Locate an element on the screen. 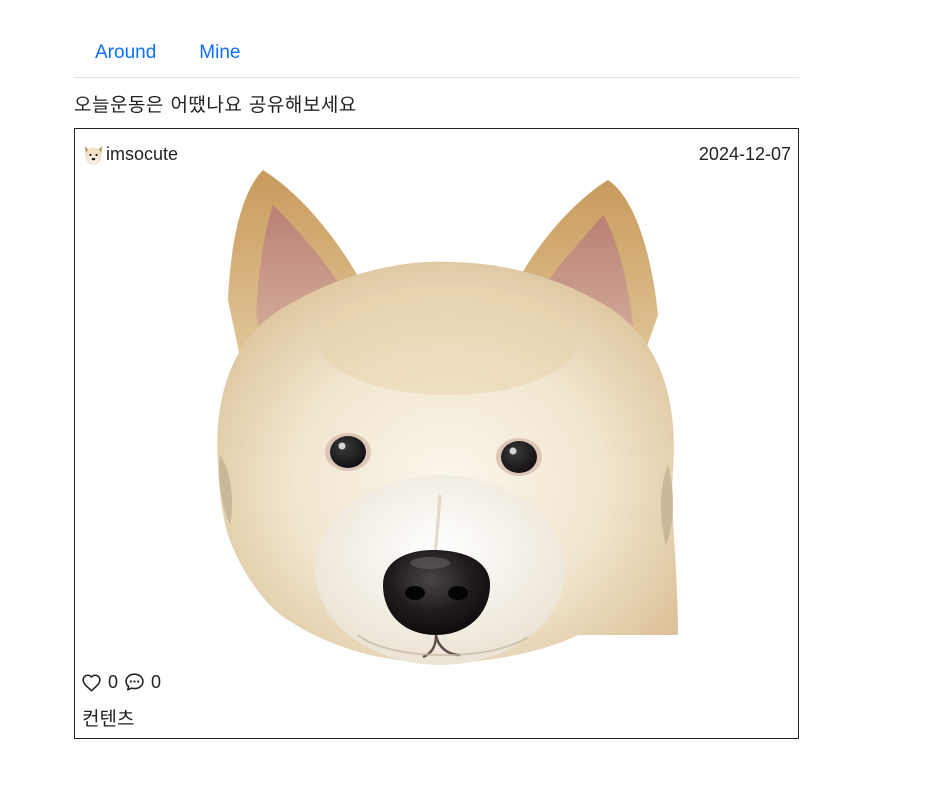  tab-mine: Mine is located at coordinates (219, 53).